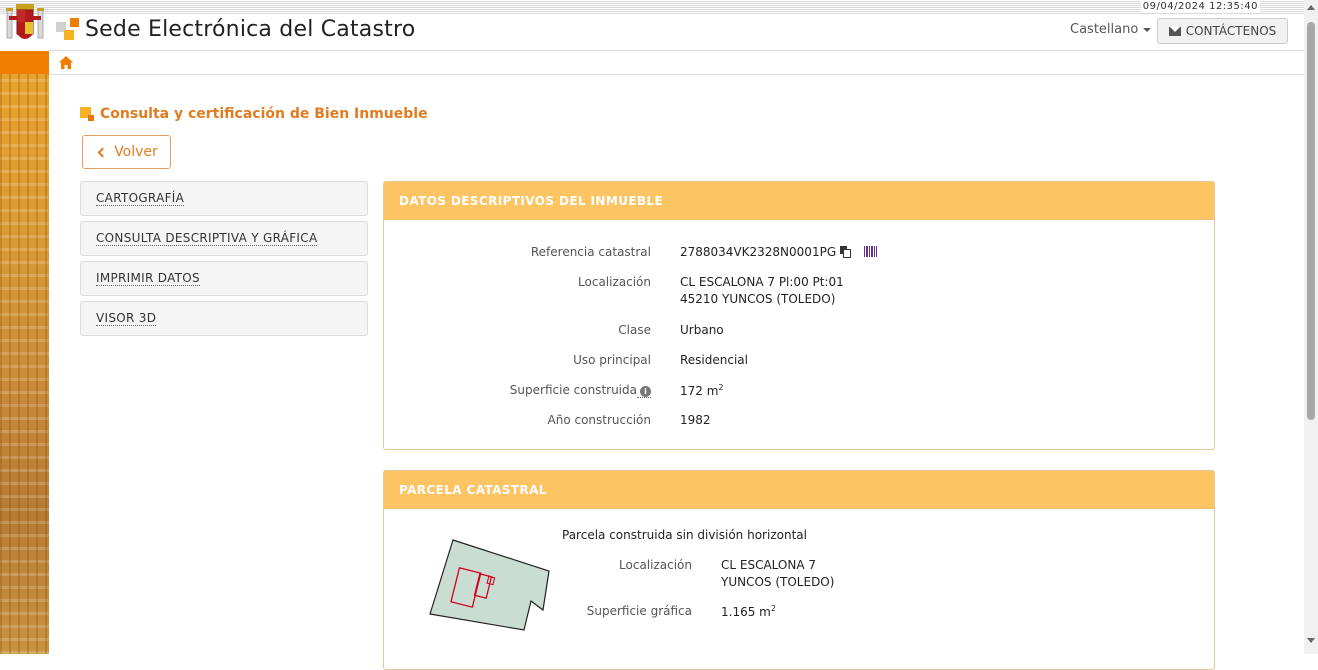 This screenshot has width=1318, height=670. Describe the element at coordinates (207, 238) in the screenshot. I see `menu-item-label: CONSULTA DESCRIPTIVA Y GRÁFICA` at that location.